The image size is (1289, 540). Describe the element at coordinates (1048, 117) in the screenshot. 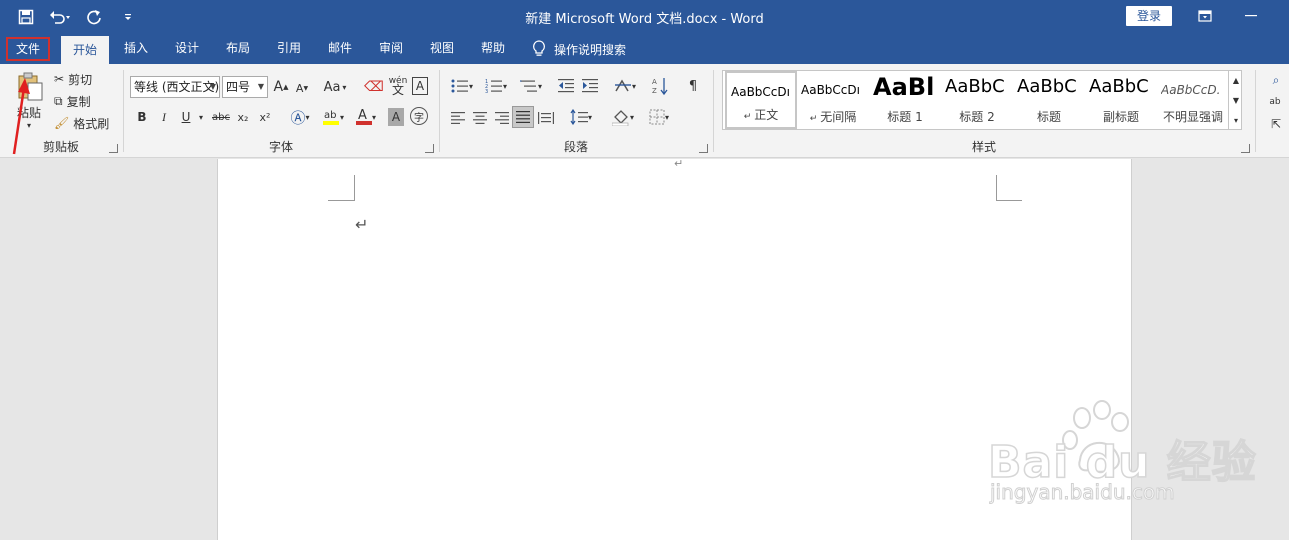

I see `style-name: 标题` at that location.